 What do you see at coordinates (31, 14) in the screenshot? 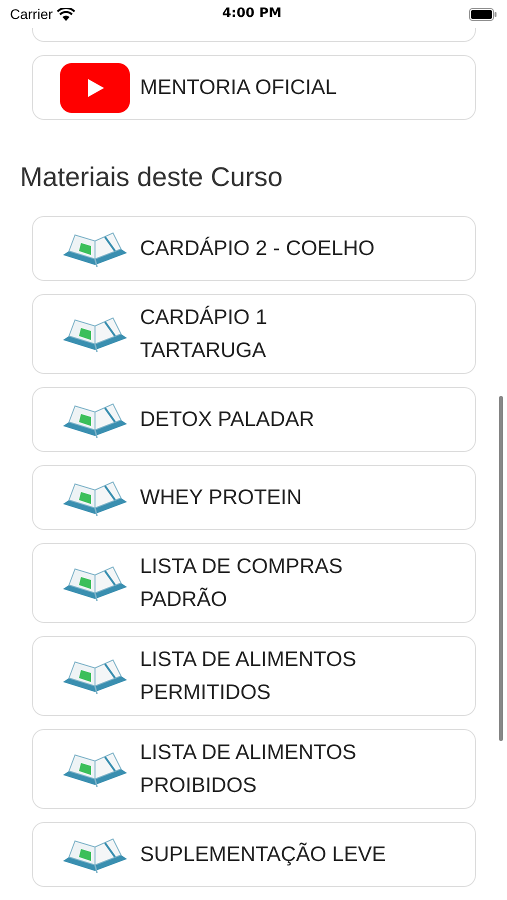
I see `carrier-label: Carrier` at bounding box center [31, 14].